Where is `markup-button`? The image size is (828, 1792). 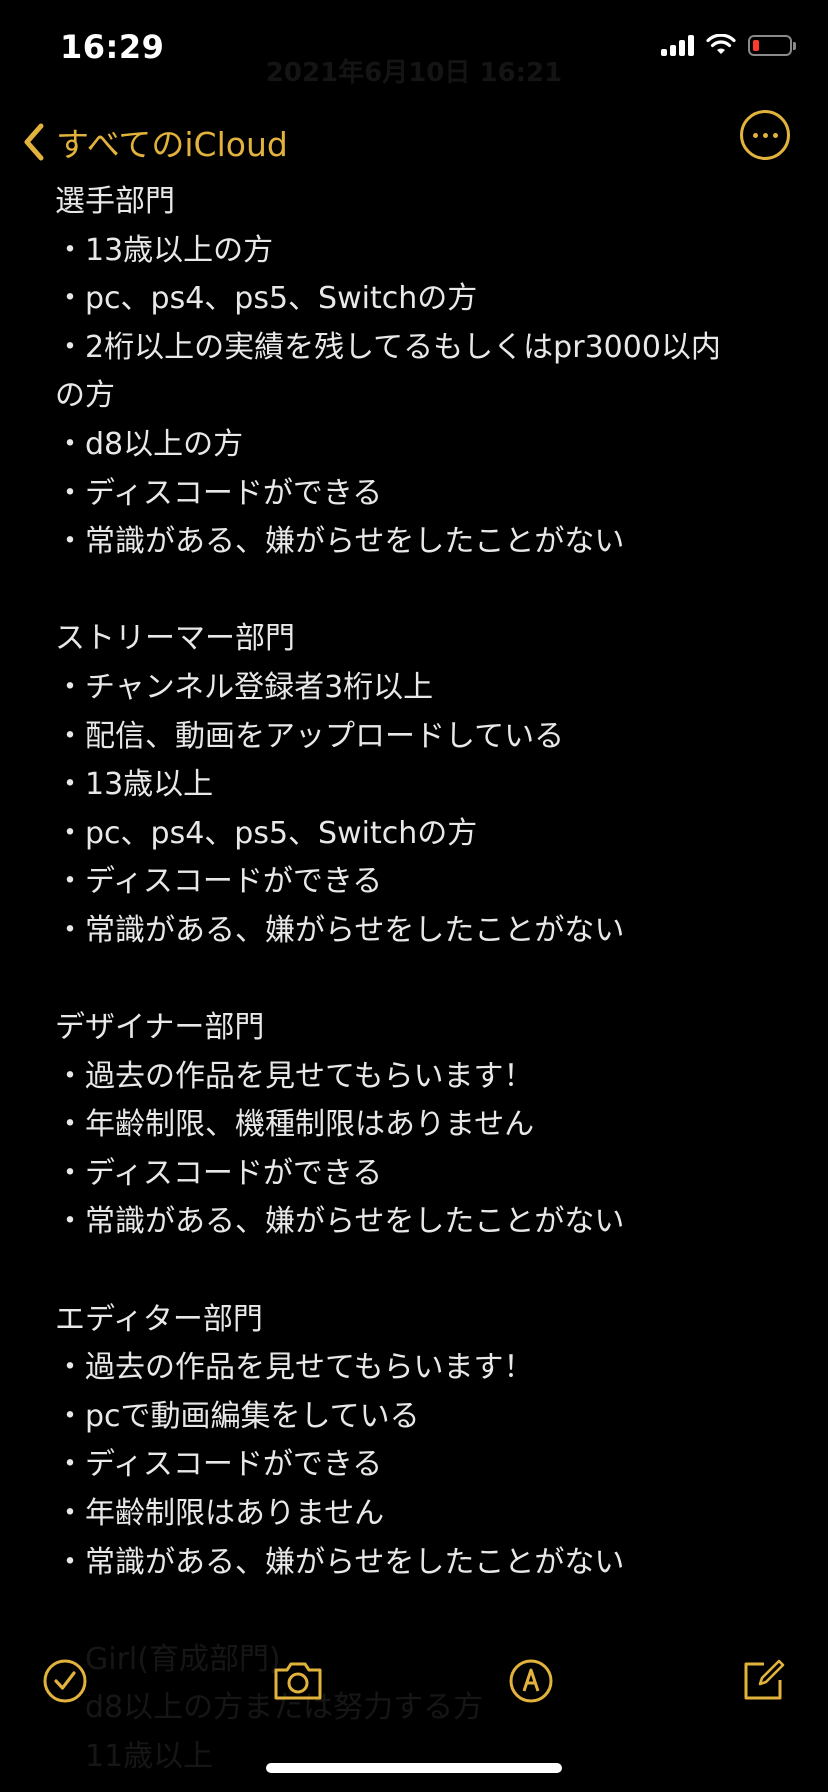 markup-button is located at coordinates (531, 1683).